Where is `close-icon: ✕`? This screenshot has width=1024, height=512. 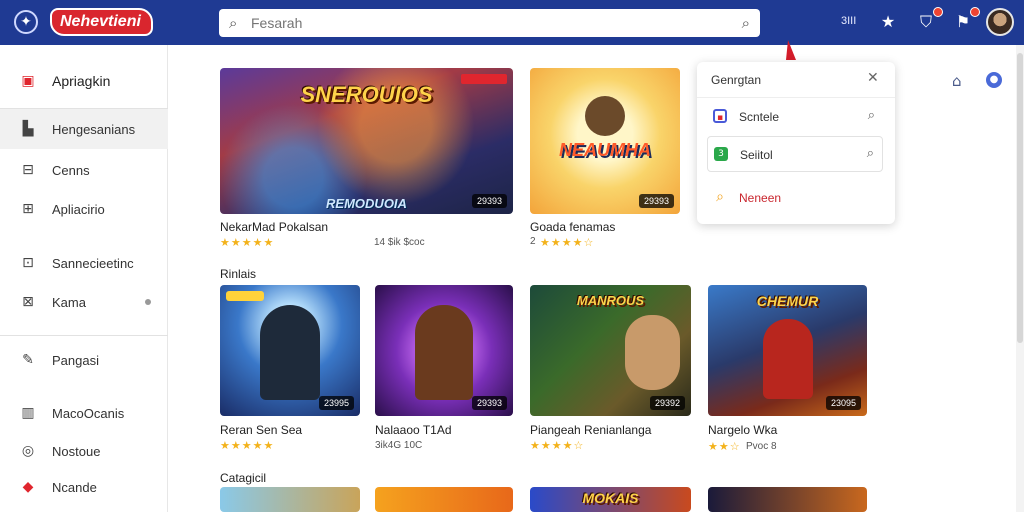
close-icon: ✕ is located at coordinates (873, 78).